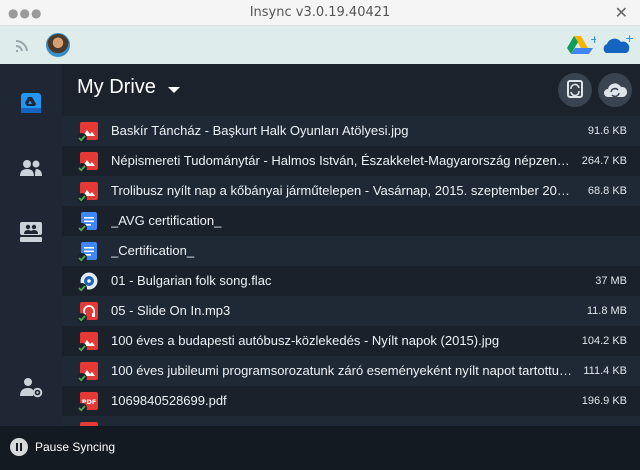  What do you see at coordinates (604, 161) in the screenshot?
I see `file-size: 264.7 KB` at bounding box center [604, 161].